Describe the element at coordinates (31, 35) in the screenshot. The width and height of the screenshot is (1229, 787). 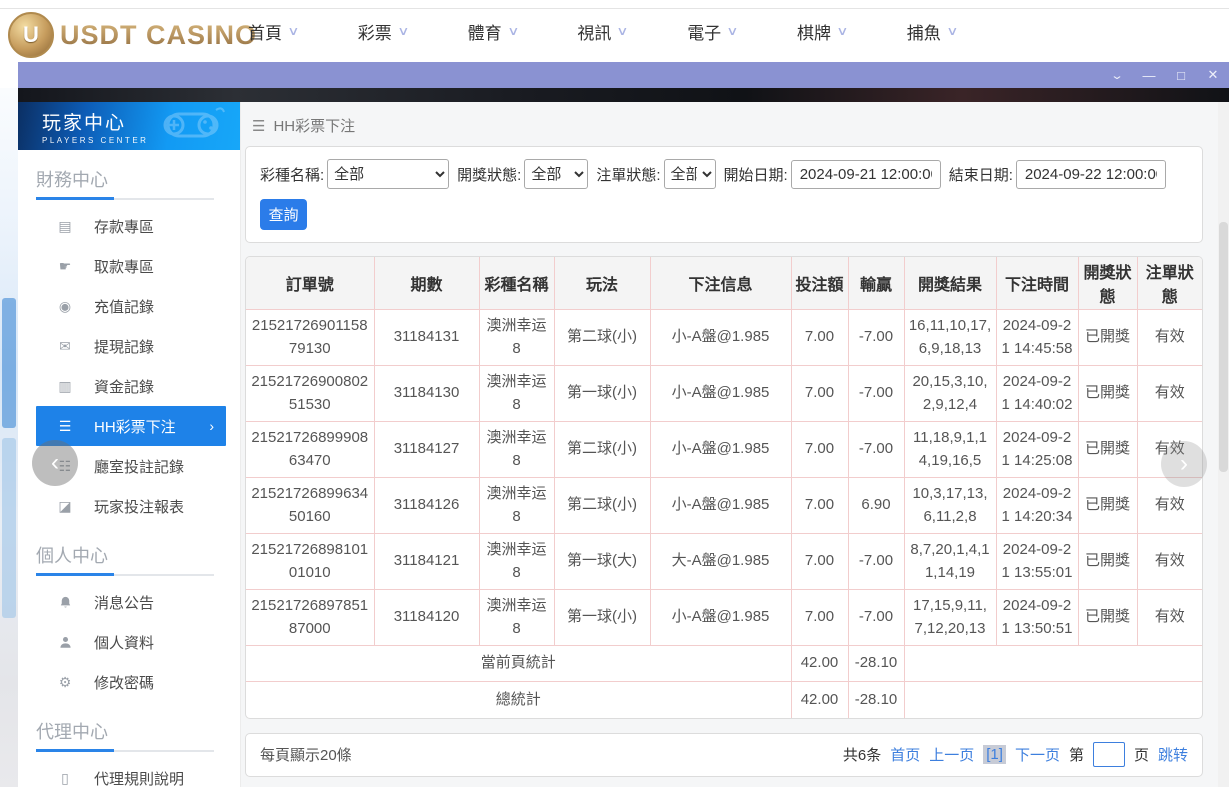
I see `logo-coin-icon: U` at that location.